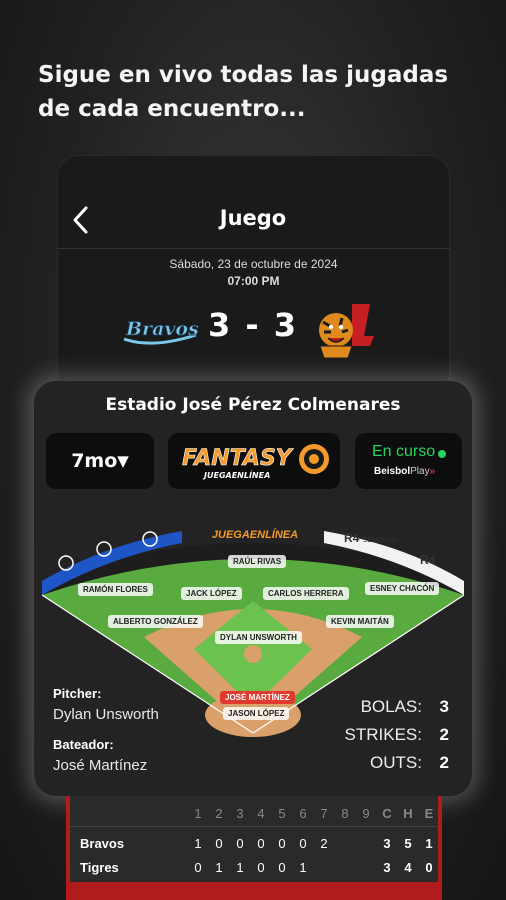 Image resolution: width=506 pixels, height=900 pixels. Describe the element at coordinates (115, 589) in the screenshot. I see `player-left-field: RAMÓN FLORES` at that location.